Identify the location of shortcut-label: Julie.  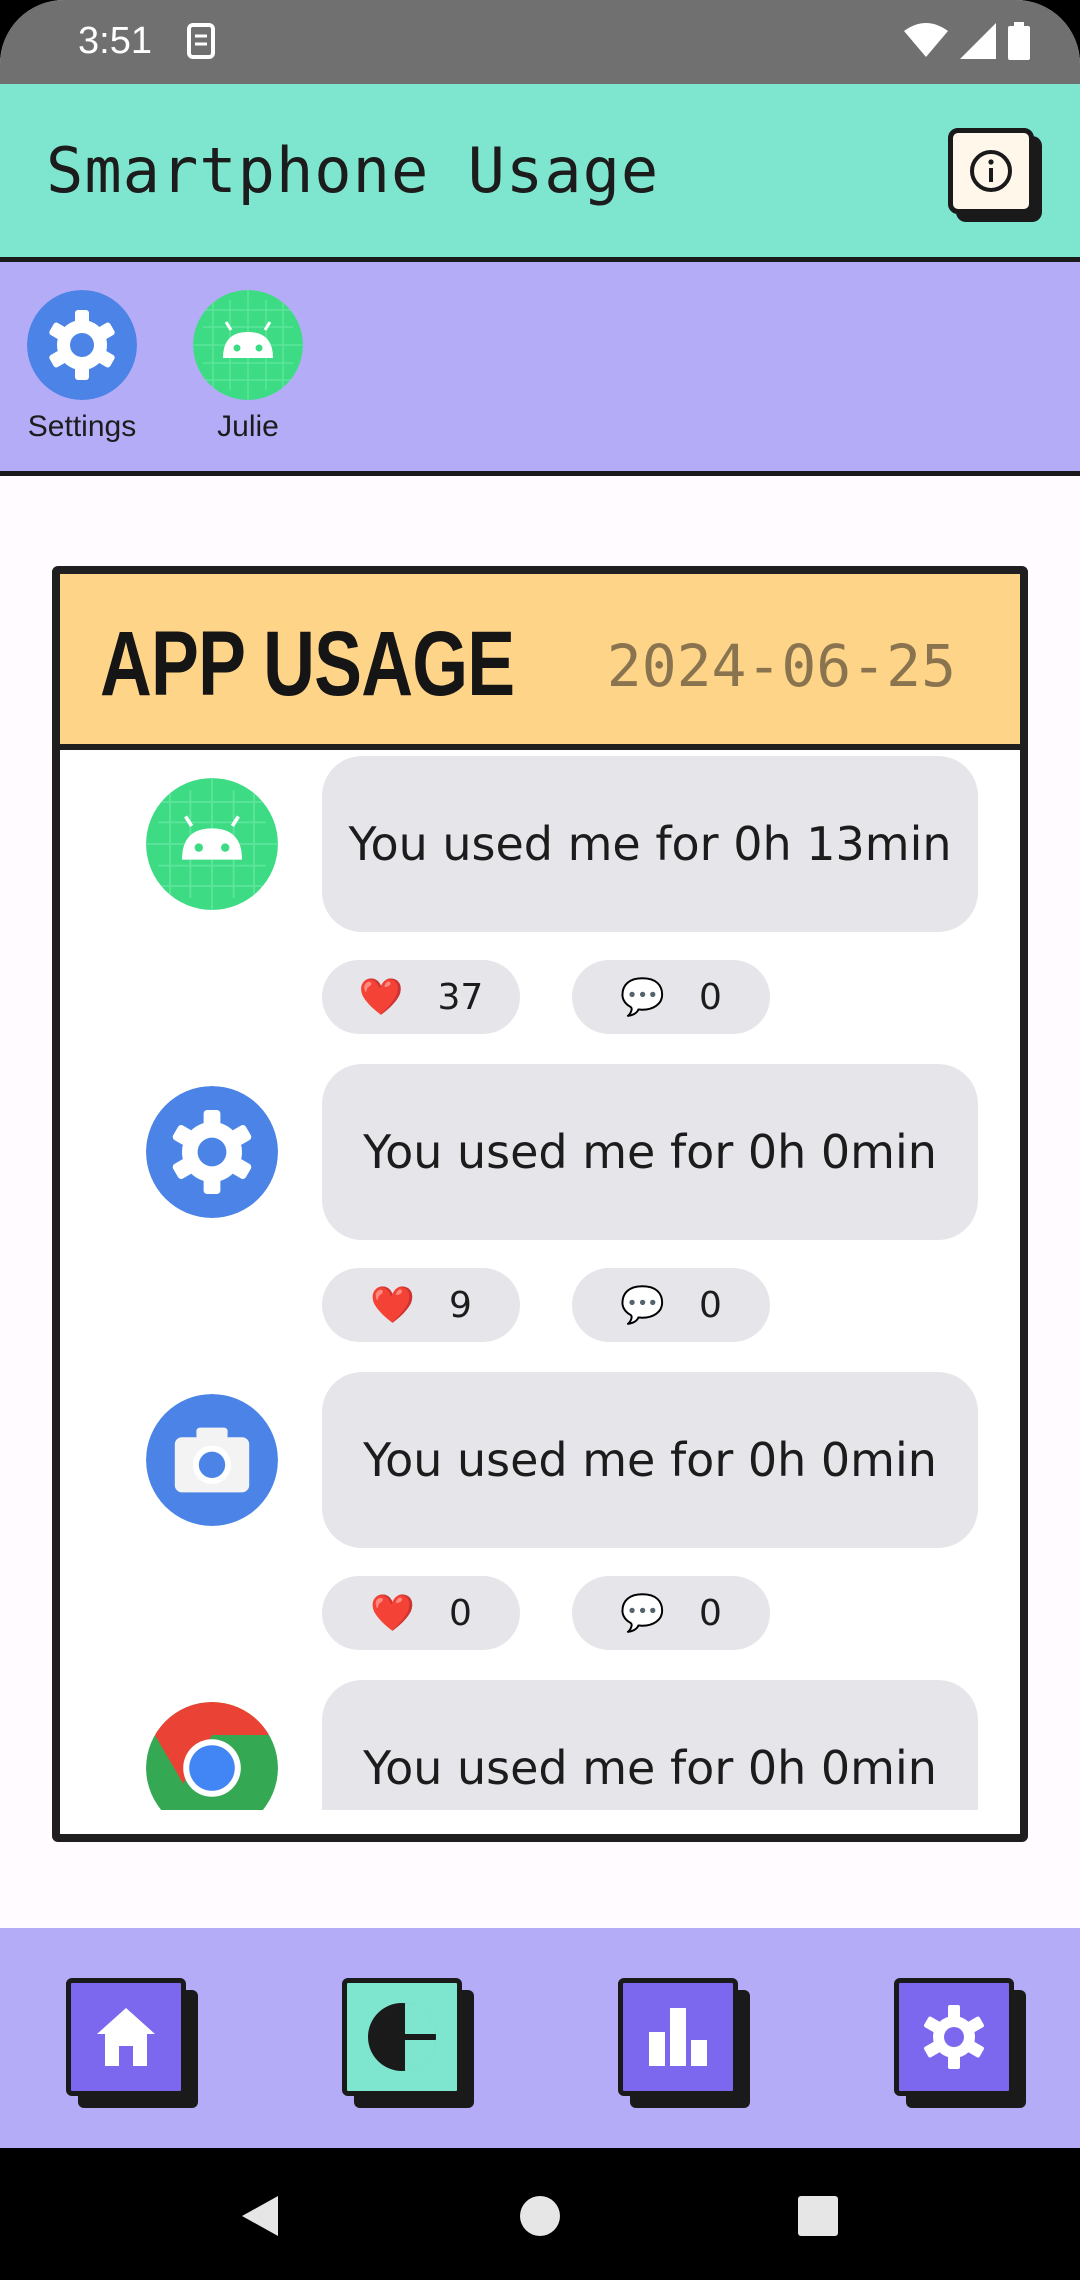
(248, 426).